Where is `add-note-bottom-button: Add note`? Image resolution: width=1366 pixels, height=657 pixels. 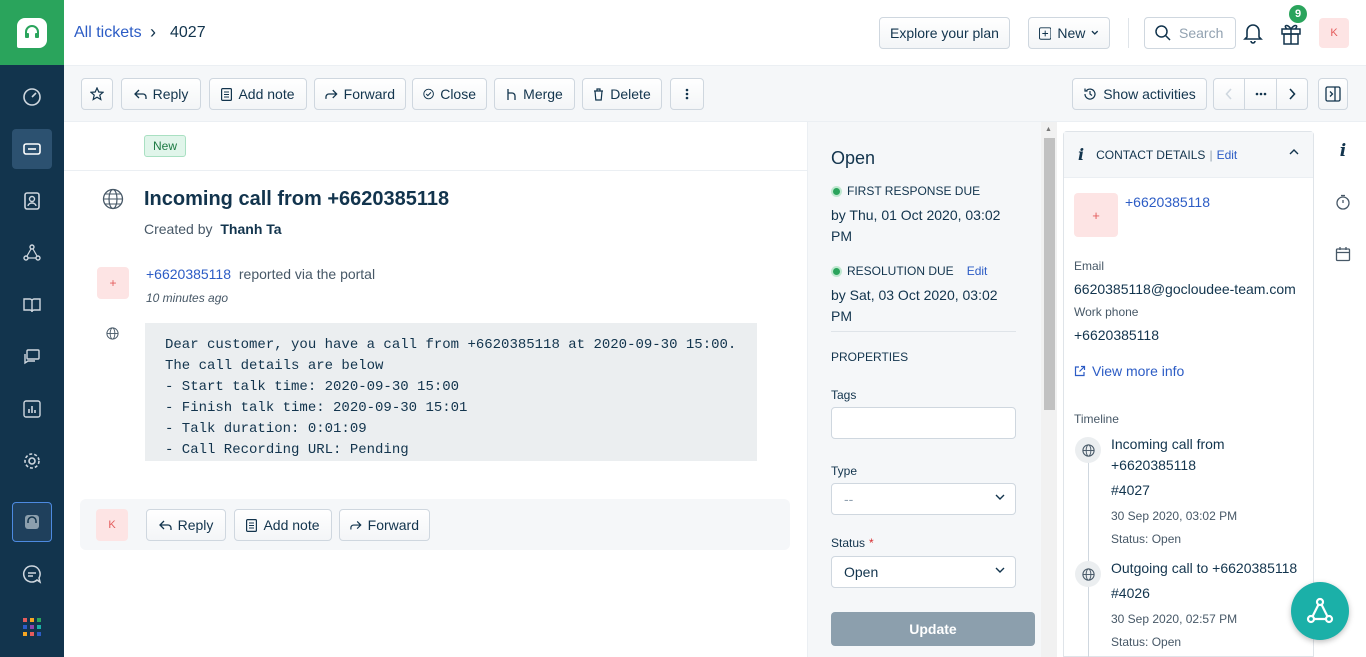 add-note-bottom-button: Add note is located at coordinates (283, 525).